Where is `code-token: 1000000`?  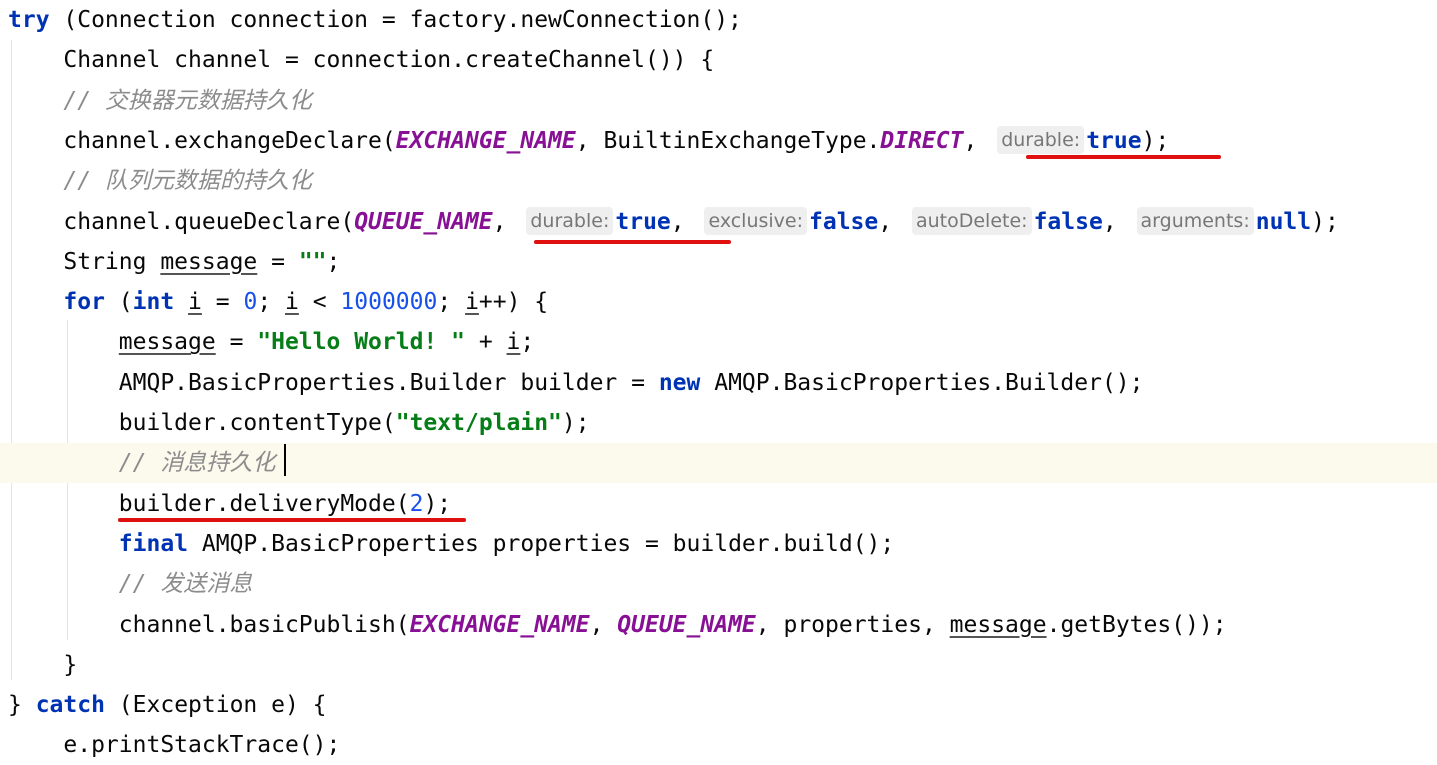 code-token: 1000000 is located at coordinates (389, 302).